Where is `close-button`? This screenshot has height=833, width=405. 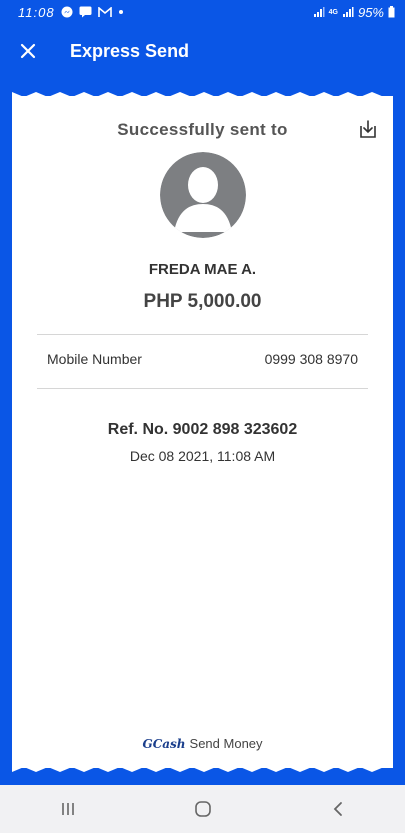 close-button is located at coordinates (28, 51).